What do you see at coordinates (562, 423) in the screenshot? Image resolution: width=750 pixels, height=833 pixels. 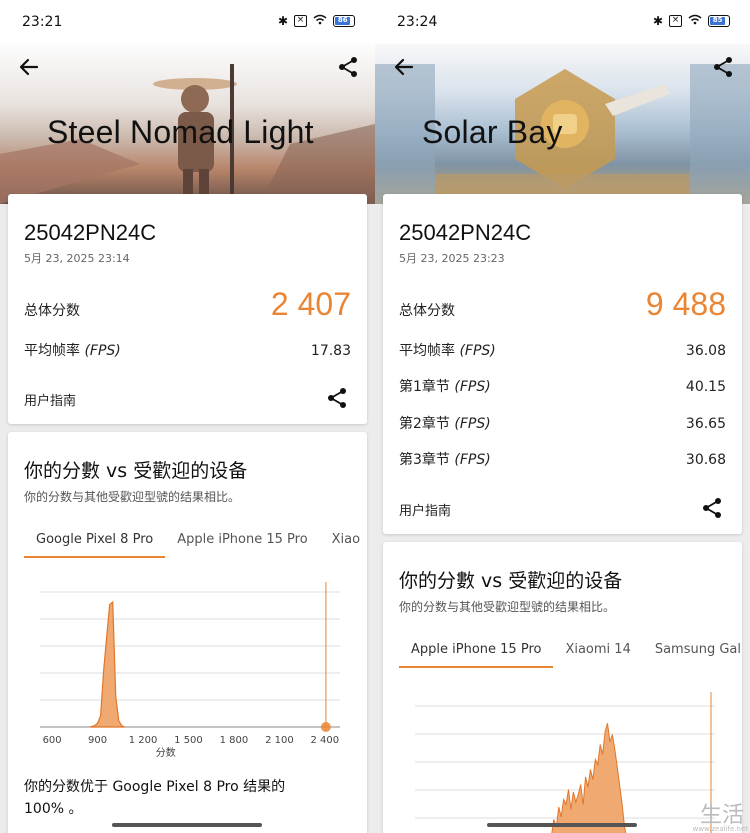 I see `chapter-2-row: 第2章节 (FPS) 36.65` at bounding box center [562, 423].